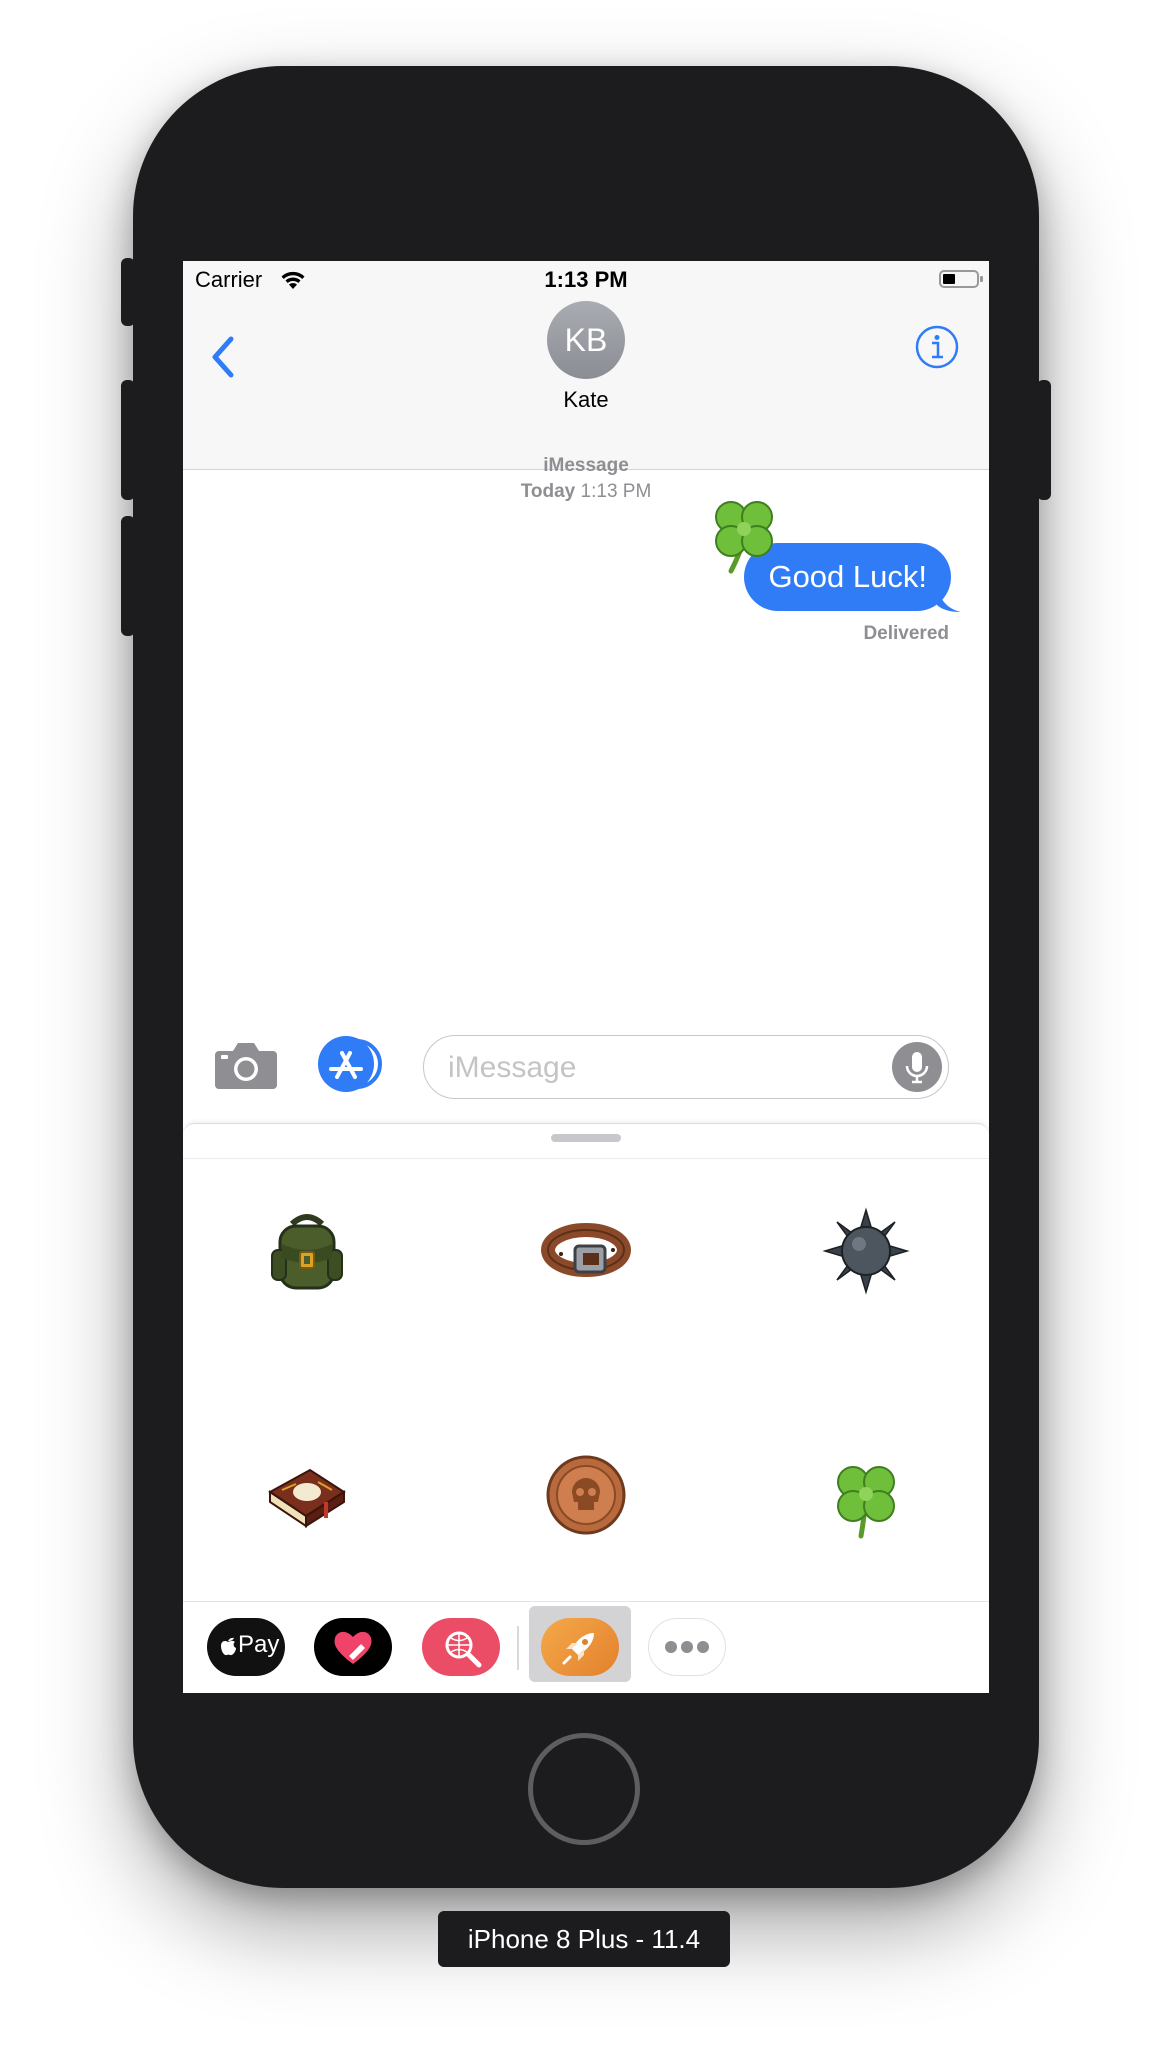 The image size is (1172, 2052). I want to click on drawer-divider, so click(586, 1158).